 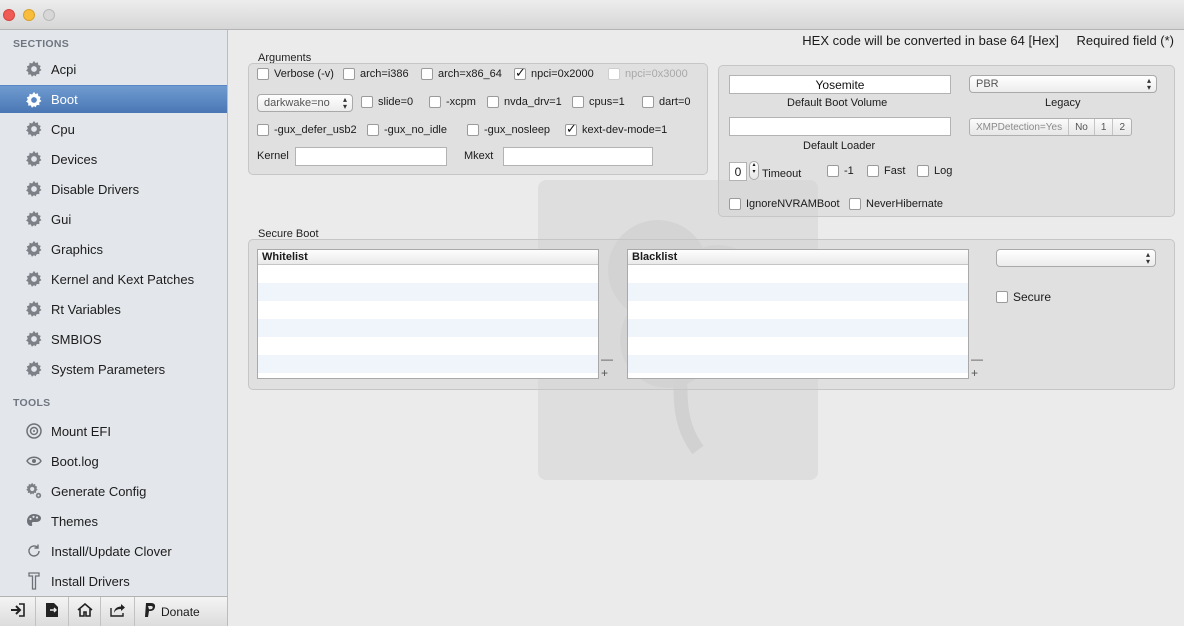 What do you see at coordinates (1063, 84) in the screenshot?
I see `legacy-popup: PBR ▴ ▾` at bounding box center [1063, 84].